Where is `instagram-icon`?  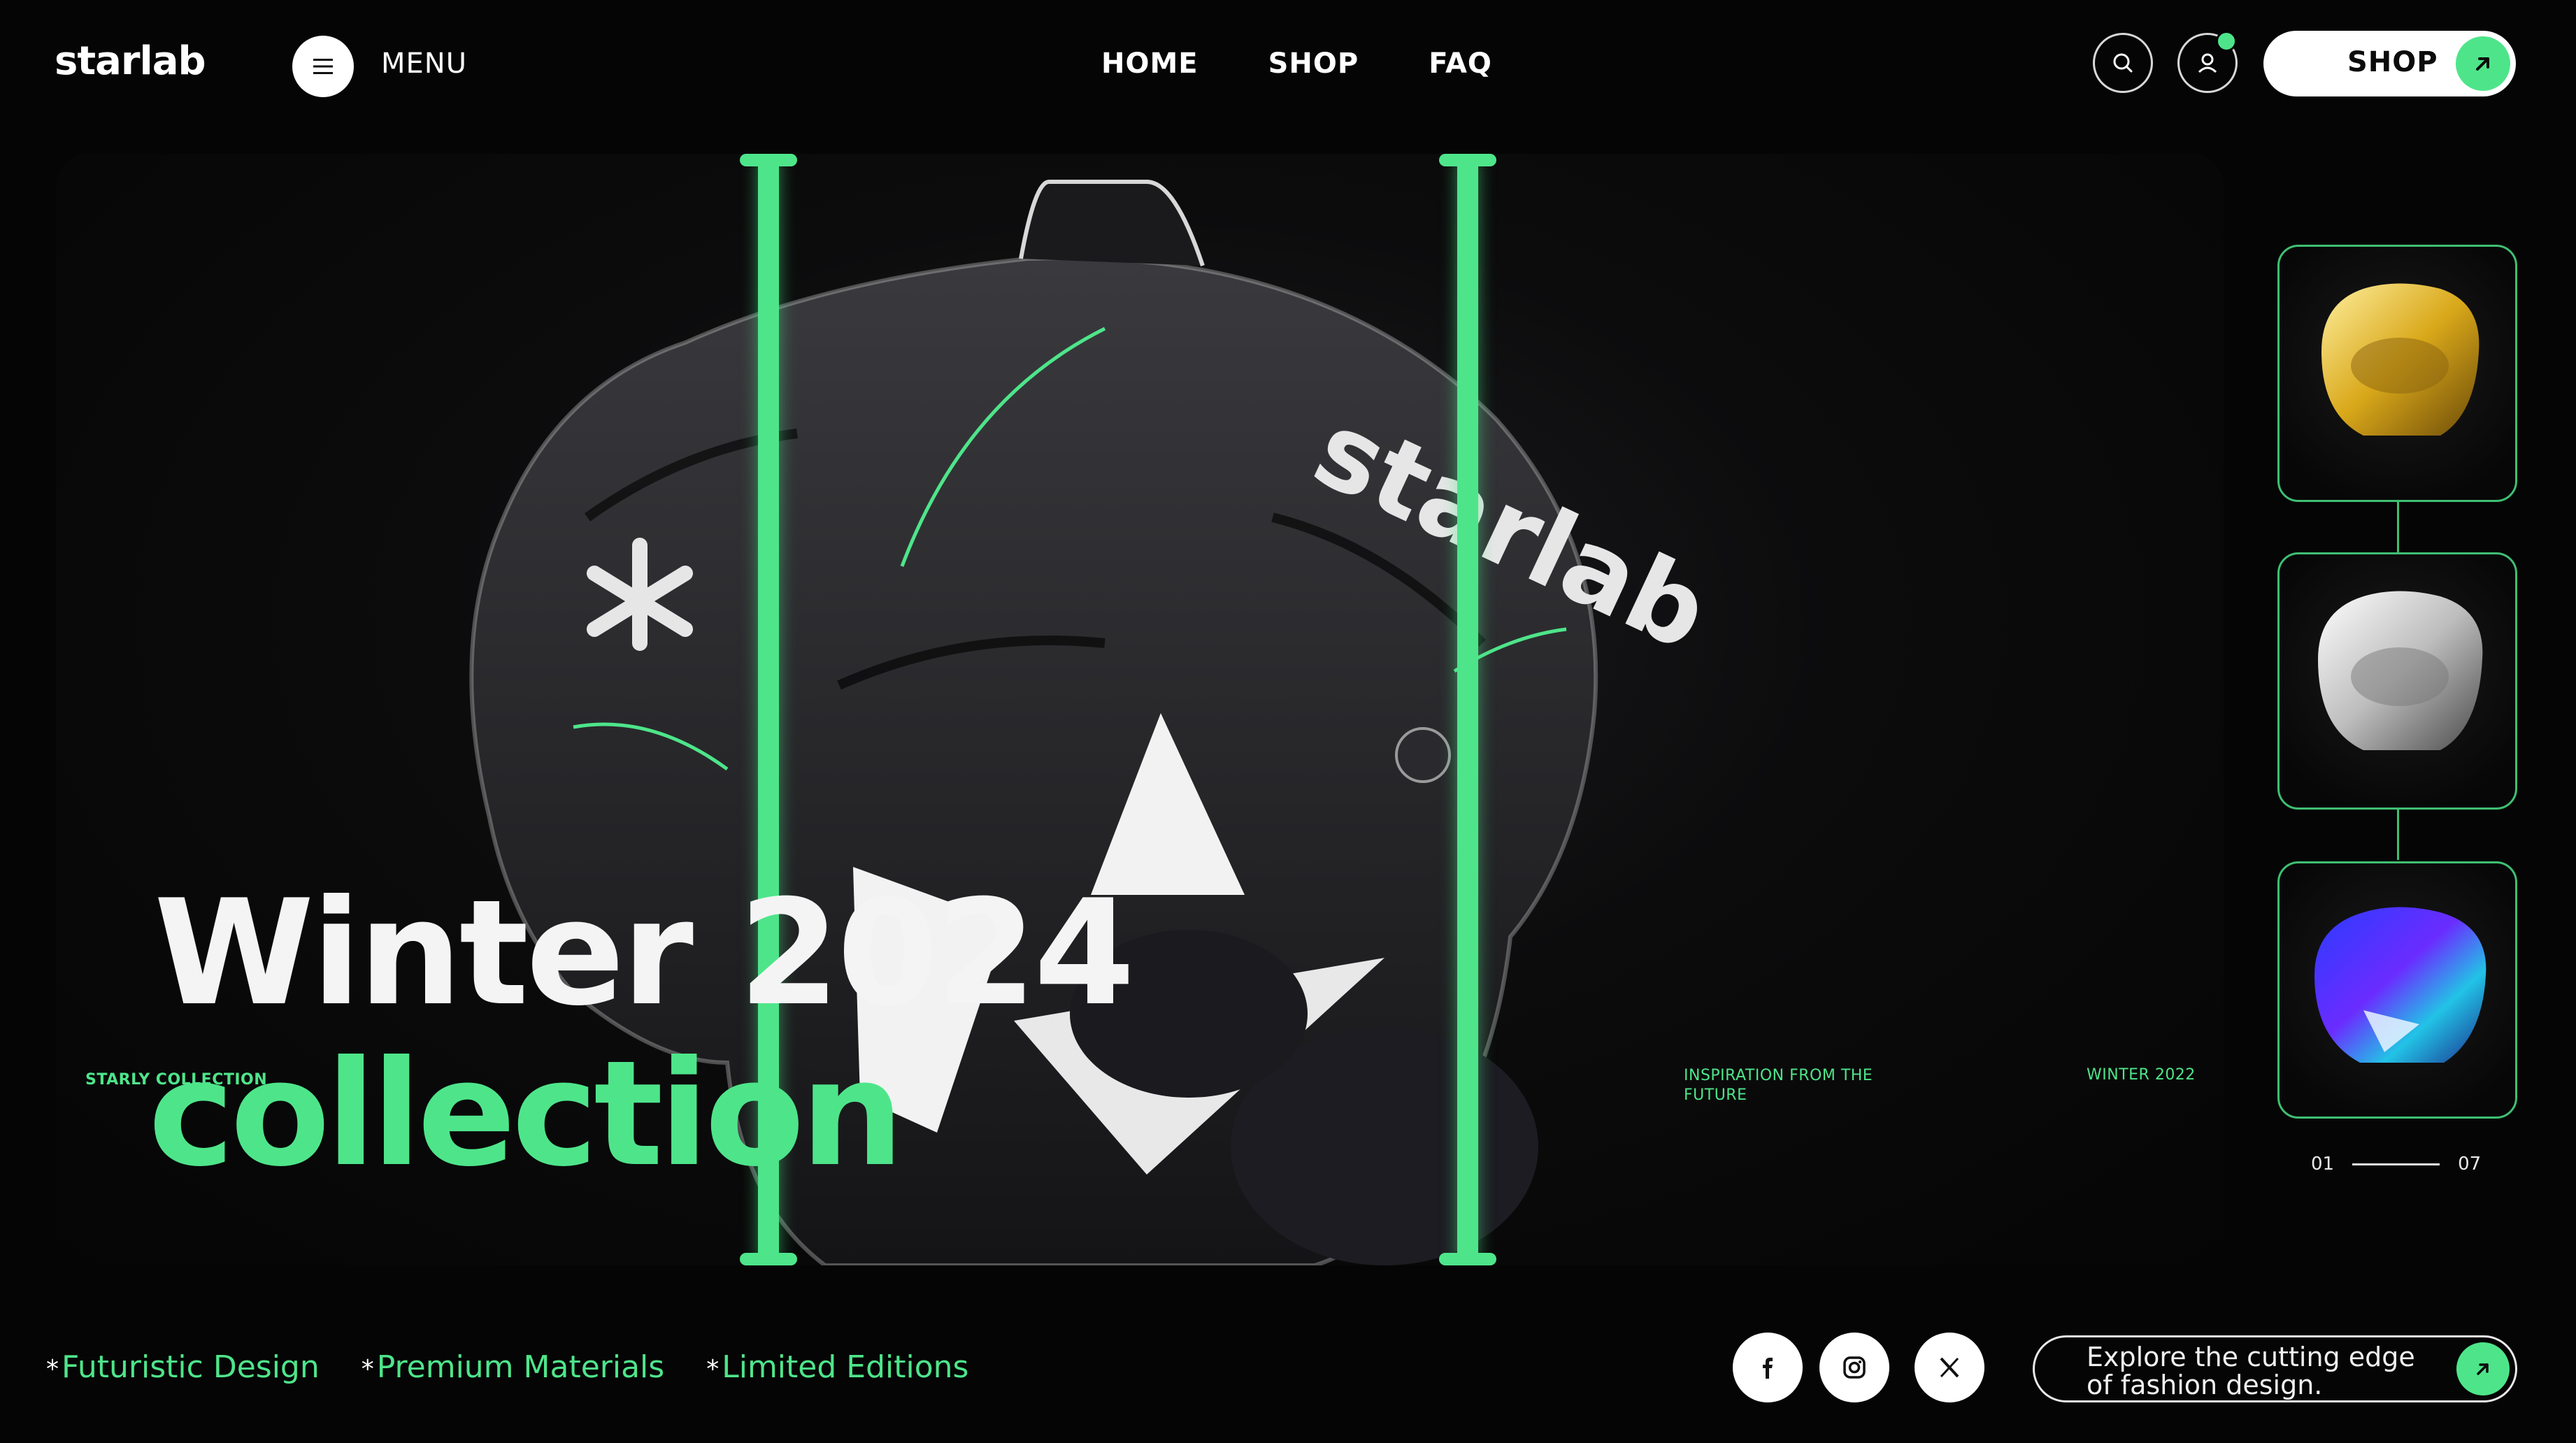
instagram-icon is located at coordinates (1854, 1368).